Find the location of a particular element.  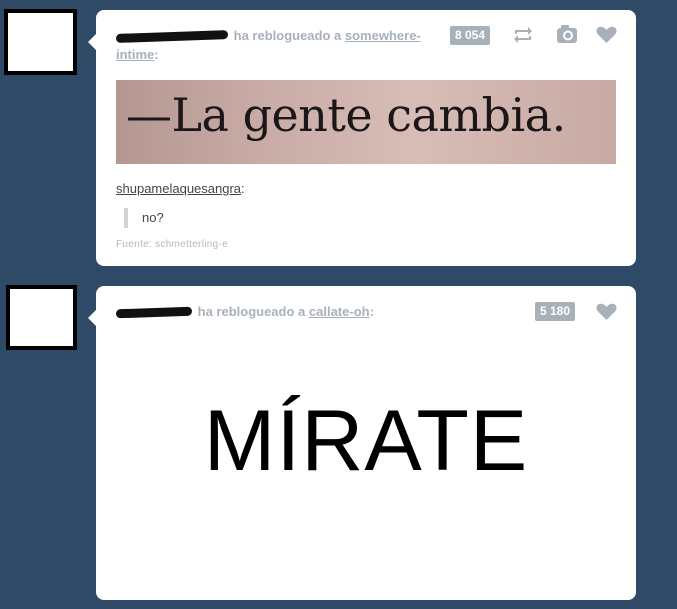

reblogger-line: shupamelaquesangra: is located at coordinates (180, 188).